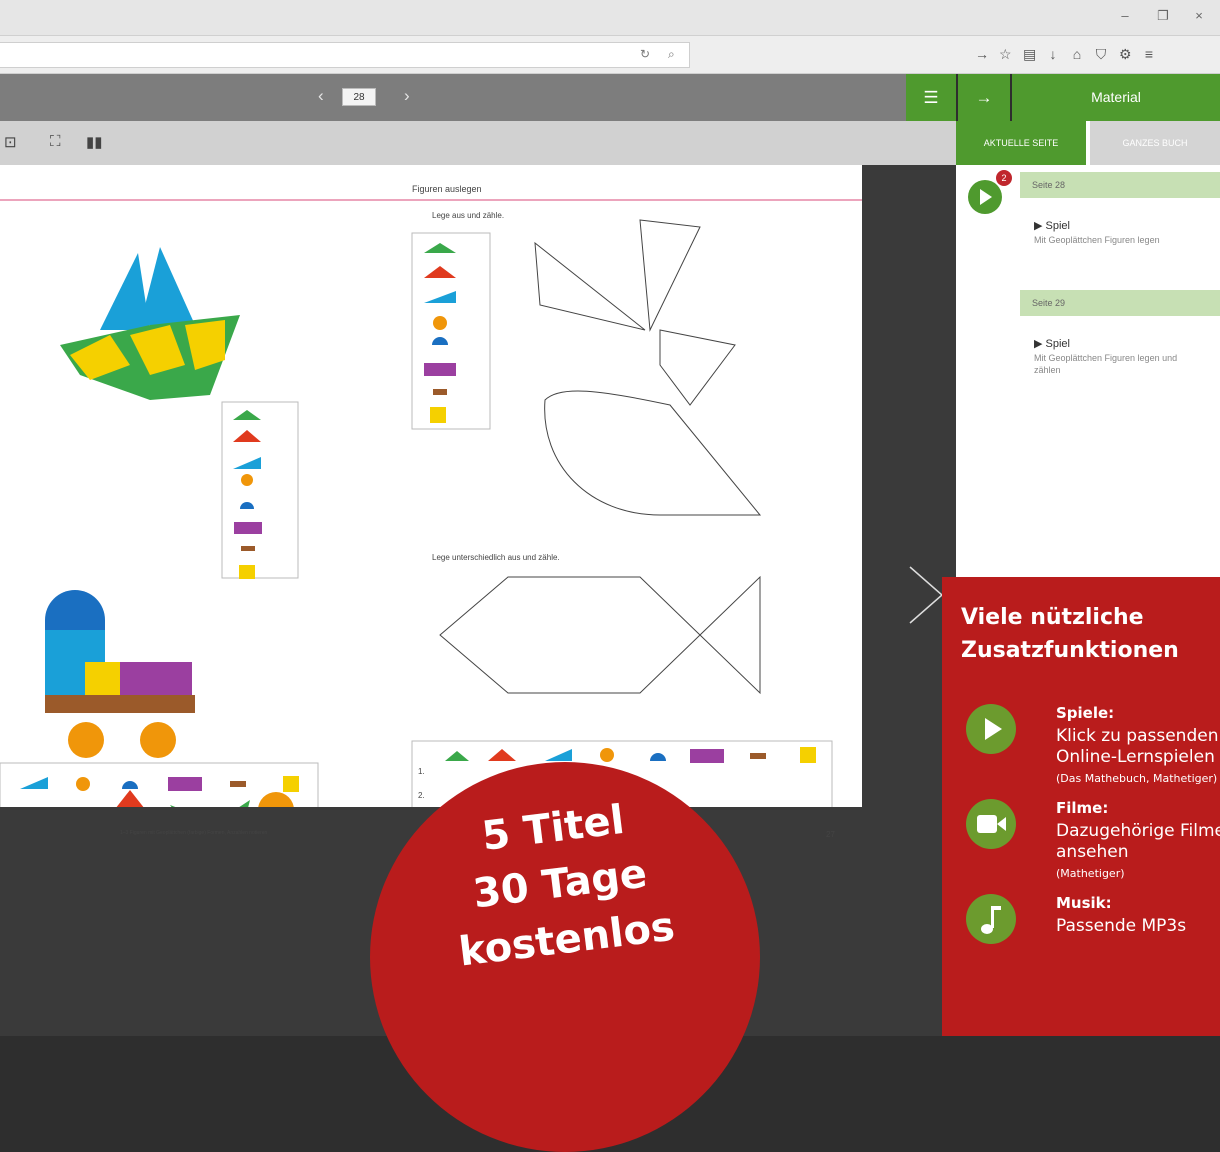 This screenshot has width=1220, height=1152. Describe the element at coordinates (1053, 54) in the screenshot. I see `download-icon: ↓` at that location.